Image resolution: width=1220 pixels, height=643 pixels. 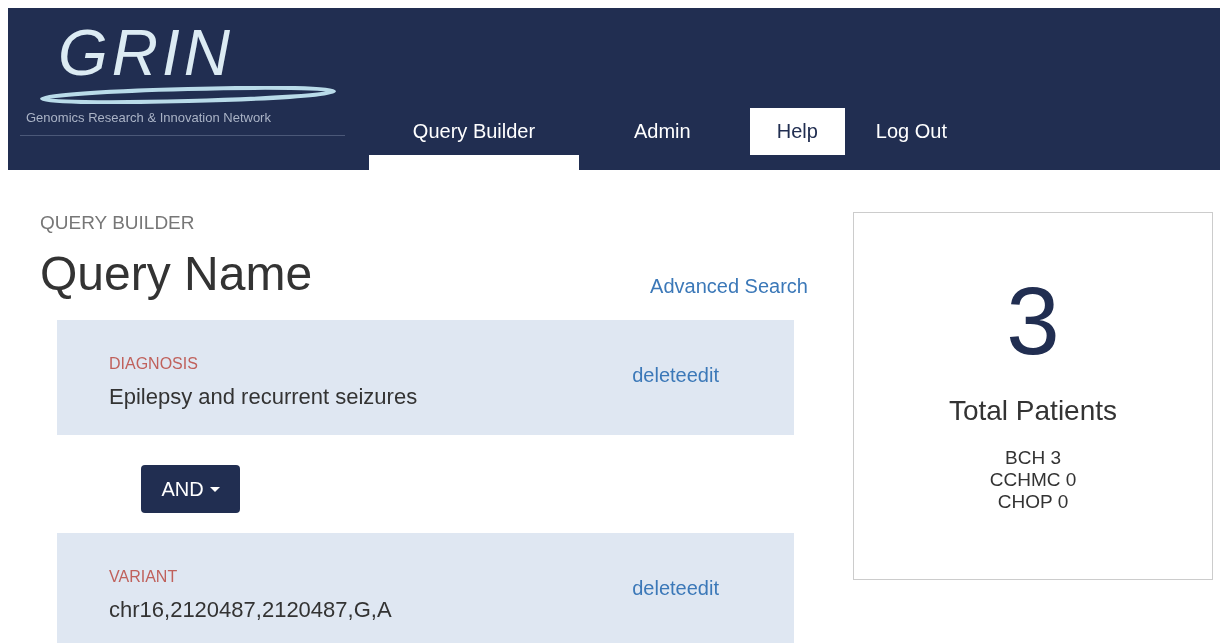 What do you see at coordinates (188, 95) in the screenshot?
I see `orbit-swoosh-icon` at bounding box center [188, 95].